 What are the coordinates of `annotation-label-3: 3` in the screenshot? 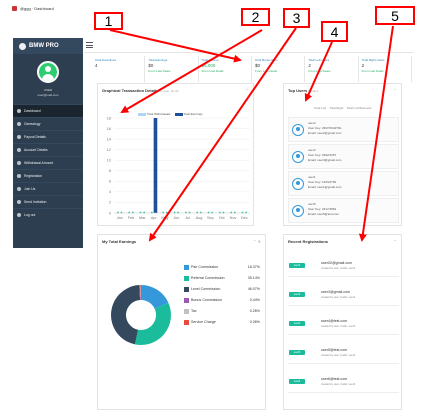 It's located at (296, 18).